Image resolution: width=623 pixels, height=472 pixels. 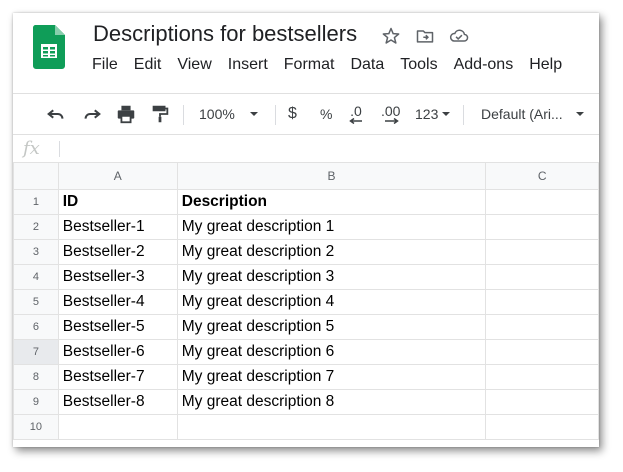 I want to click on column-header-b: B, so click(x=331, y=176).